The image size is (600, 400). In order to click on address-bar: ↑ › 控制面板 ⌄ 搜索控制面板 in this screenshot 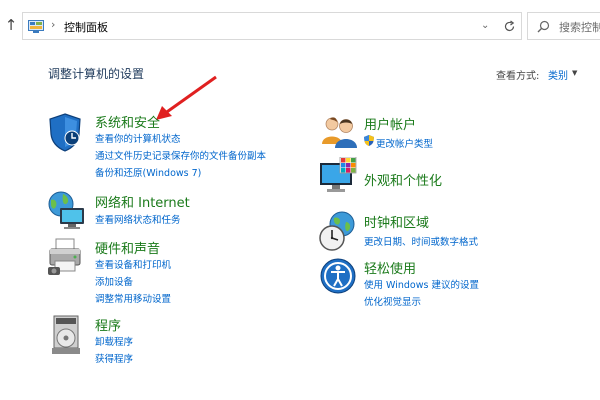, I will do `click(300, 24)`.